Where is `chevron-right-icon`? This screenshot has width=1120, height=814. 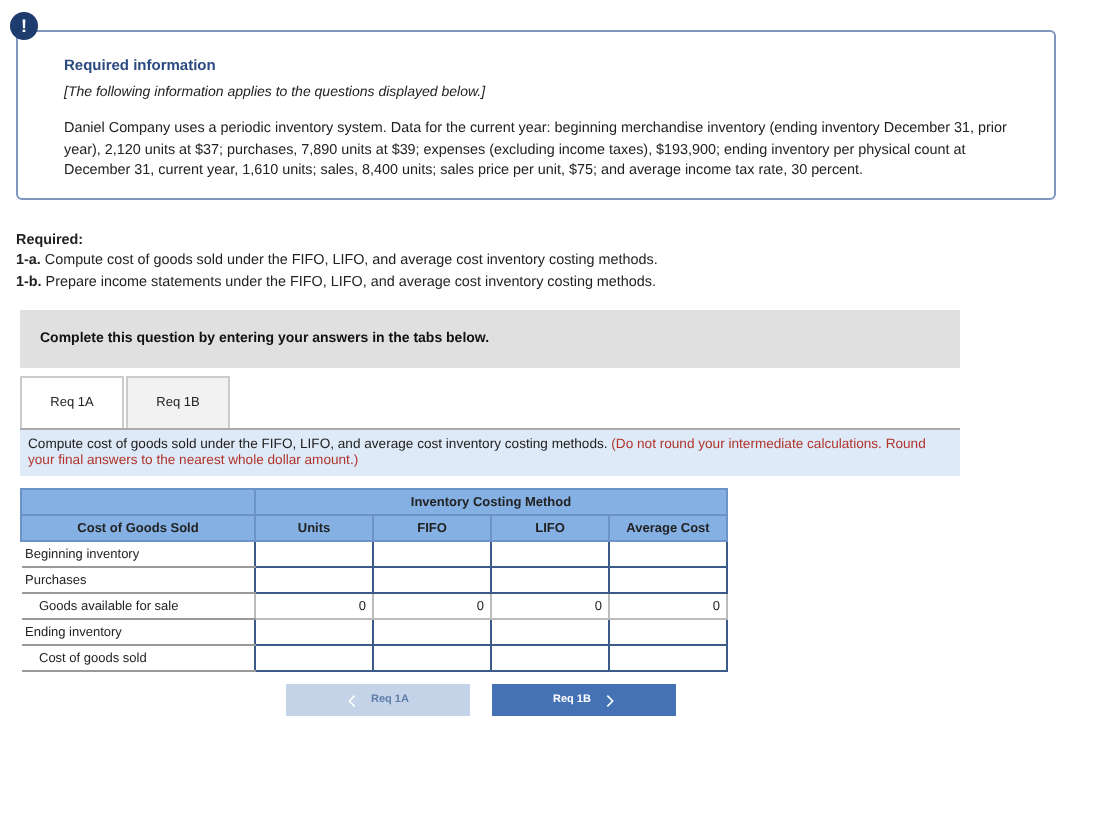 chevron-right-icon is located at coordinates (610, 700).